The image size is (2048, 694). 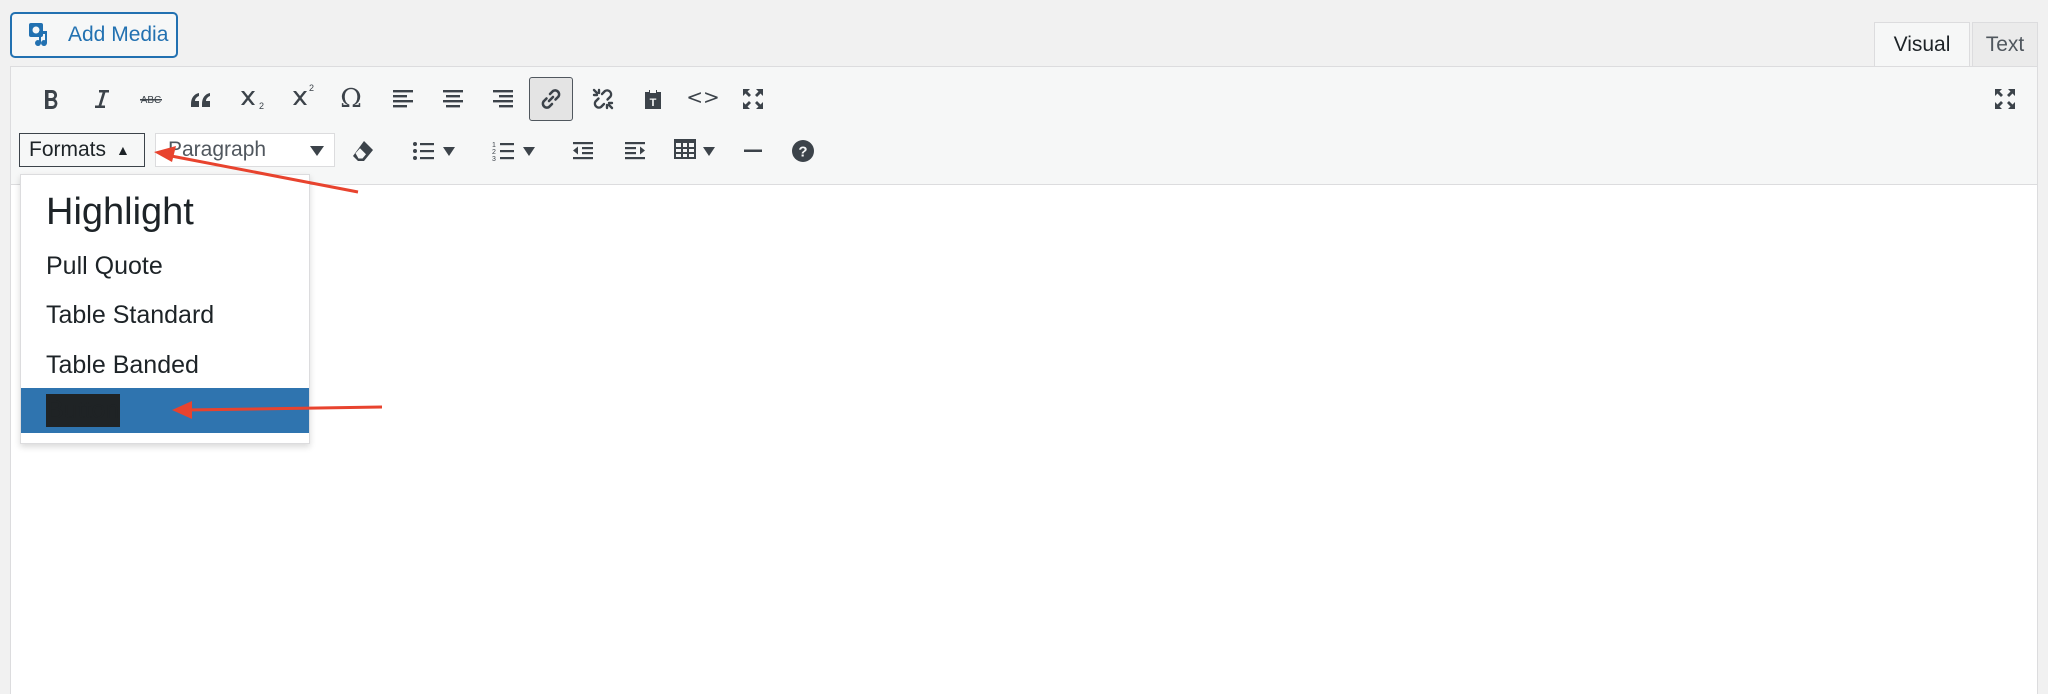 I want to click on unlink-icon, so click(x=603, y=99).